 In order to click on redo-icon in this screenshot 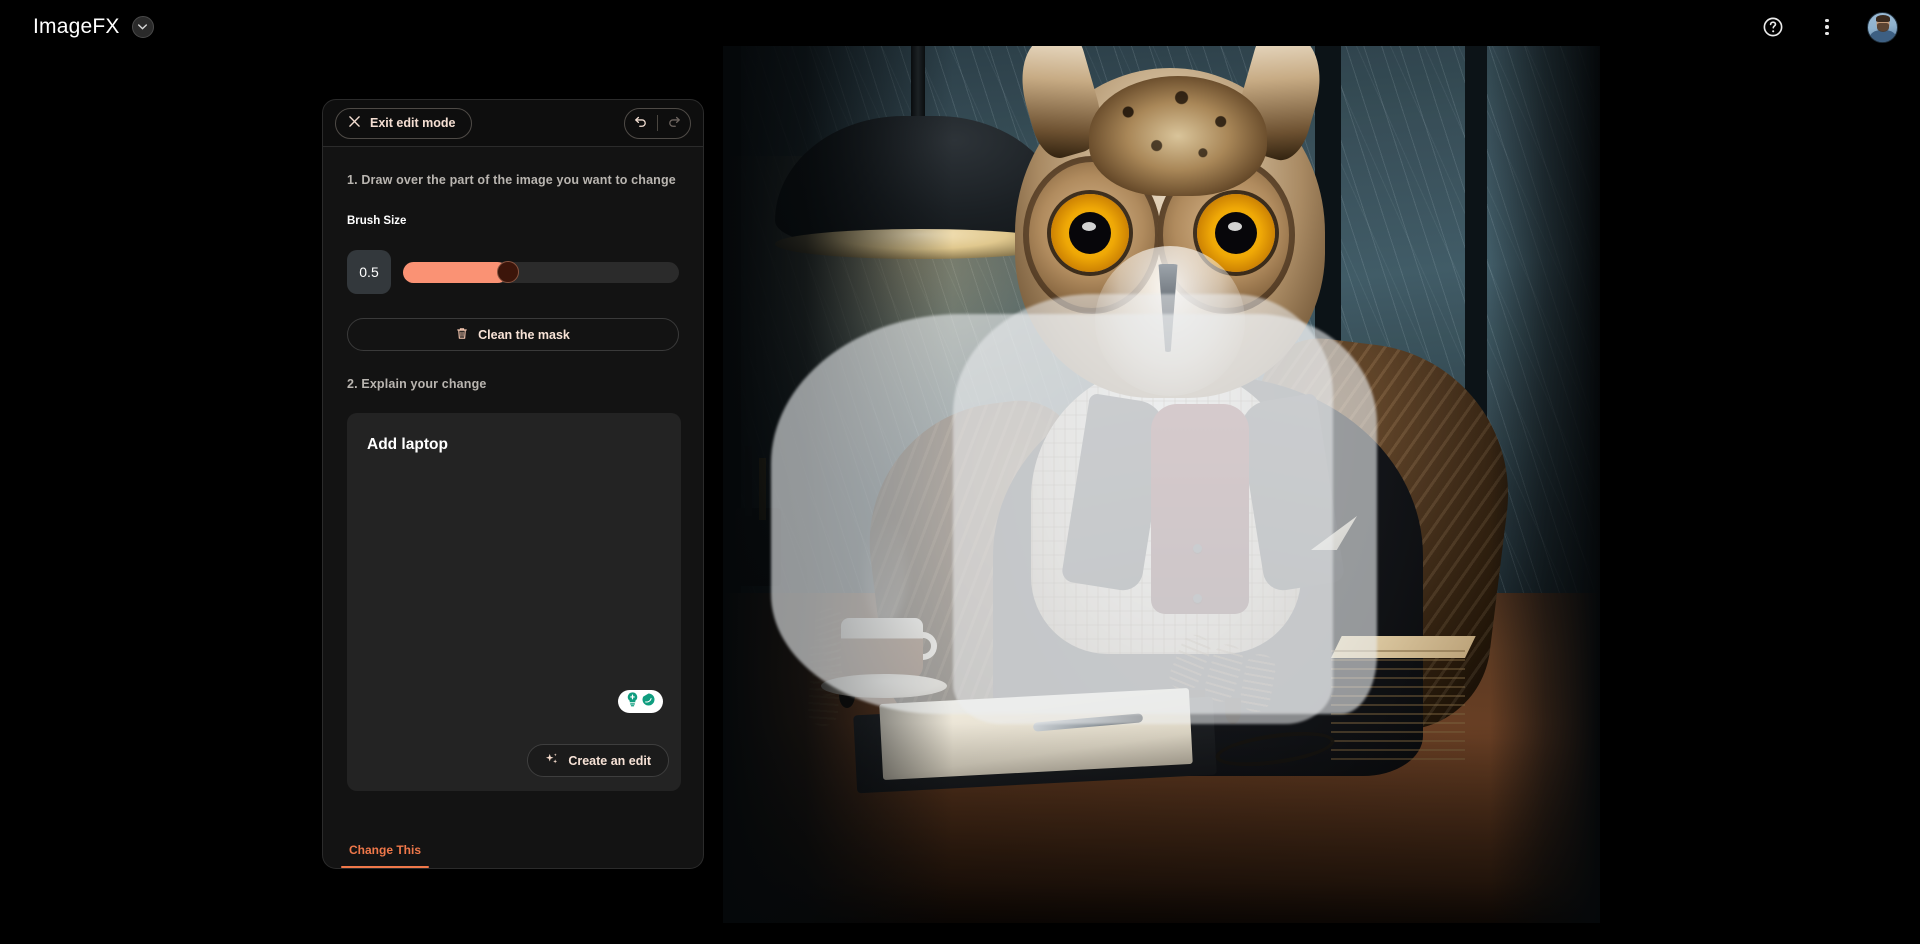, I will do `click(674, 123)`.